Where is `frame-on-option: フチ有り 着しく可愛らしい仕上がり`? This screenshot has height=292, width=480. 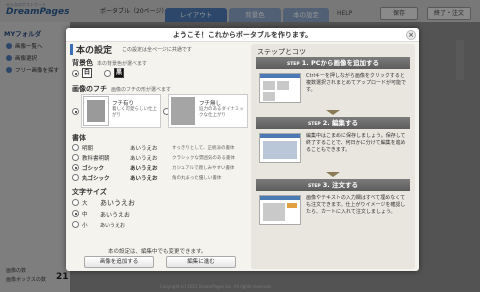
frame-on-option: フチ有り 着しく可愛らしい仕上がり is located at coordinates (121, 111).